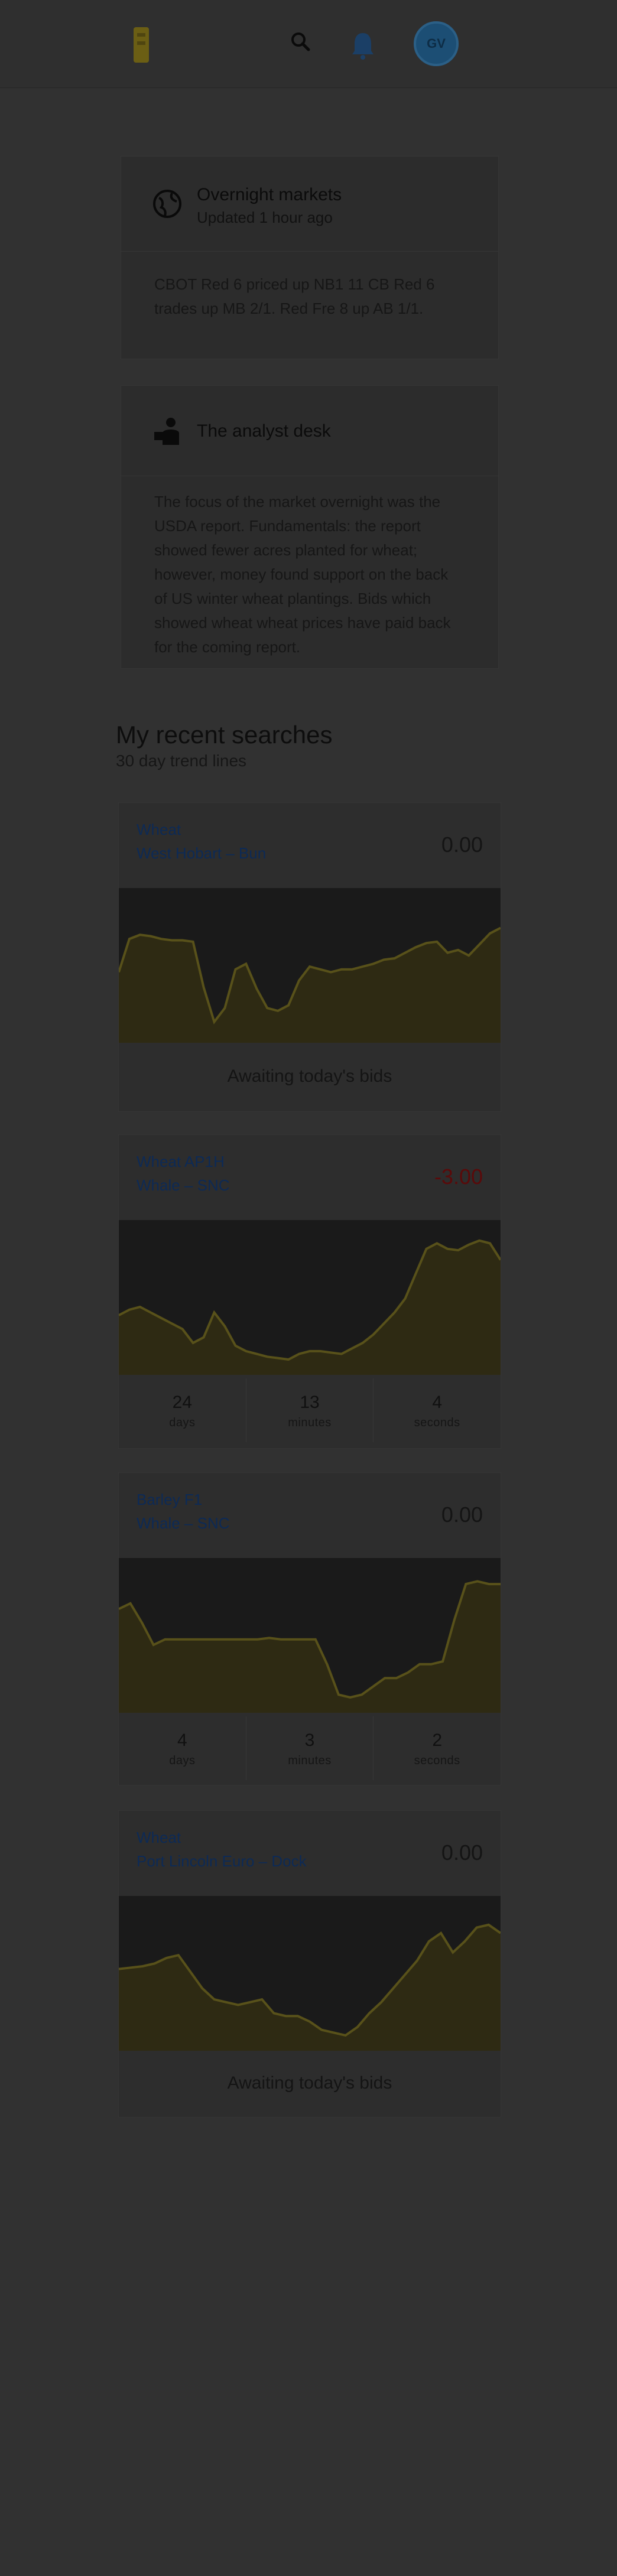 This screenshot has width=617, height=2576. Describe the element at coordinates (437, 43) in the screenshot. I see `avatar: GV` at that location.